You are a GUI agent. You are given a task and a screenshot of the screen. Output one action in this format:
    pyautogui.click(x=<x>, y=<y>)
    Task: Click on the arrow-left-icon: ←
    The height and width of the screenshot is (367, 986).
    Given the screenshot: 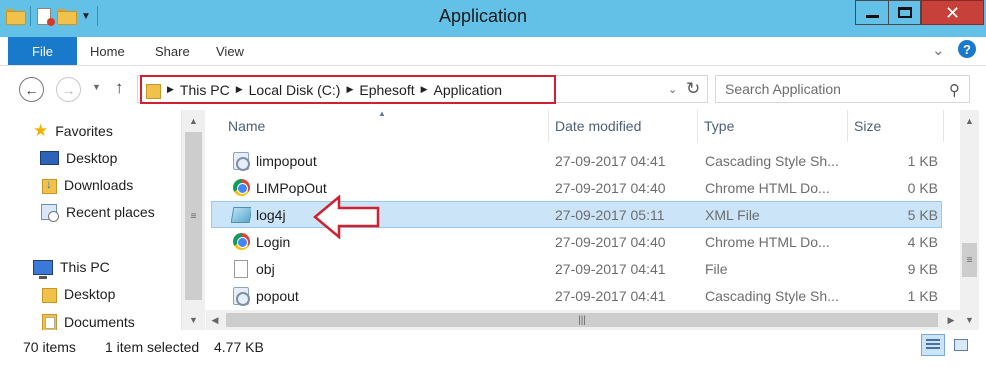 What is the action you would take?
    pyautogui.click(x=31, y=89)
    